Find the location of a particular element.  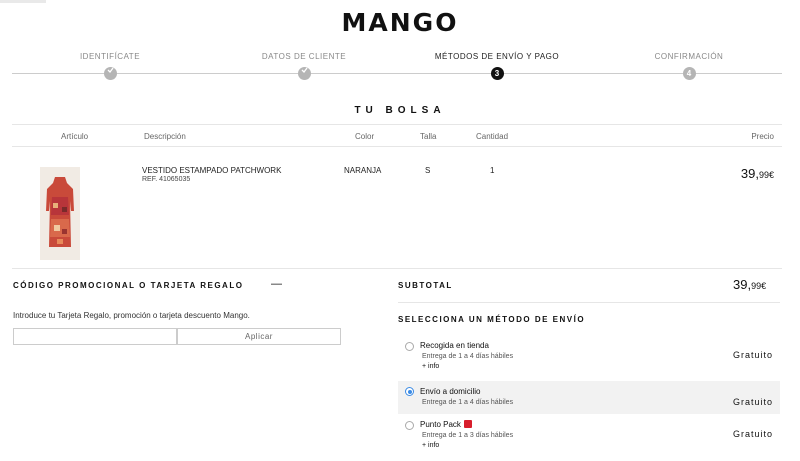

product-price: 39,99€ is located at coordinates (757, 173).